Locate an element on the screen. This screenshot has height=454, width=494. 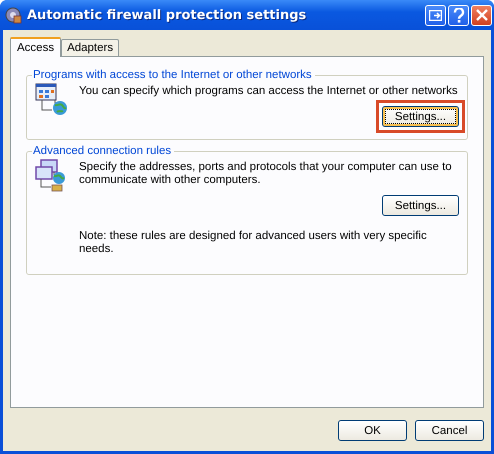
dialog-button: Cancel is located at coordinates (449, 430).